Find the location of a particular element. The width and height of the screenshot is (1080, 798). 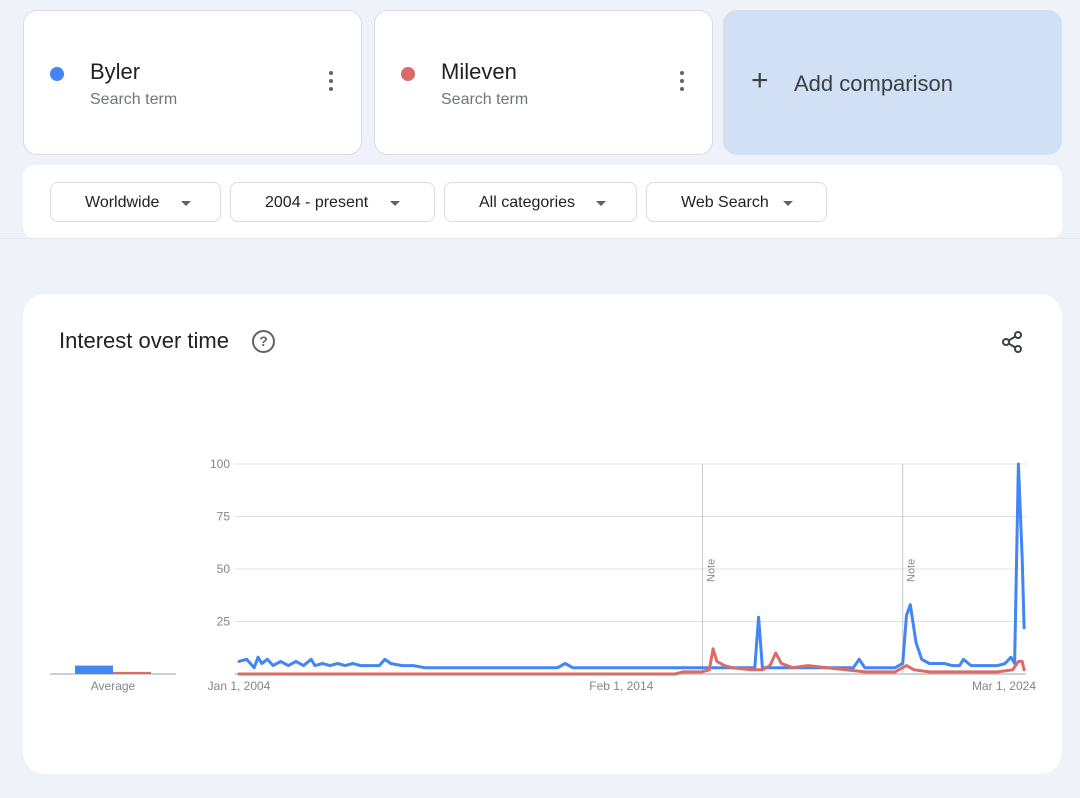

average-label: Average is located at coordinates (113, 686).